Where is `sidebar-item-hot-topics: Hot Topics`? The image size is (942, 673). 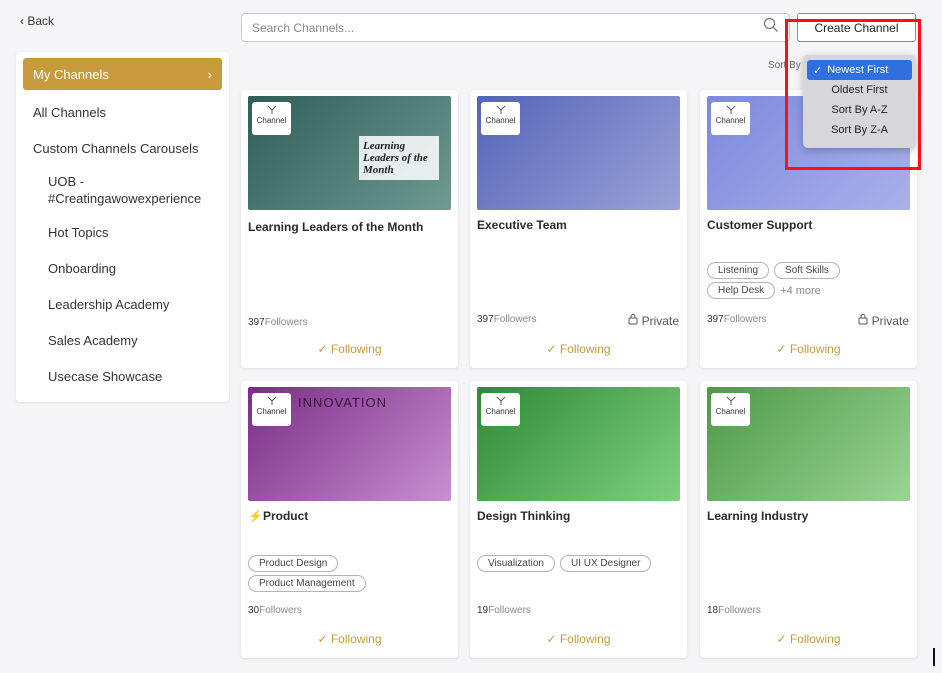 sidebar-item-hot-topics: Hot Topics is located at coordinates (122, 232).